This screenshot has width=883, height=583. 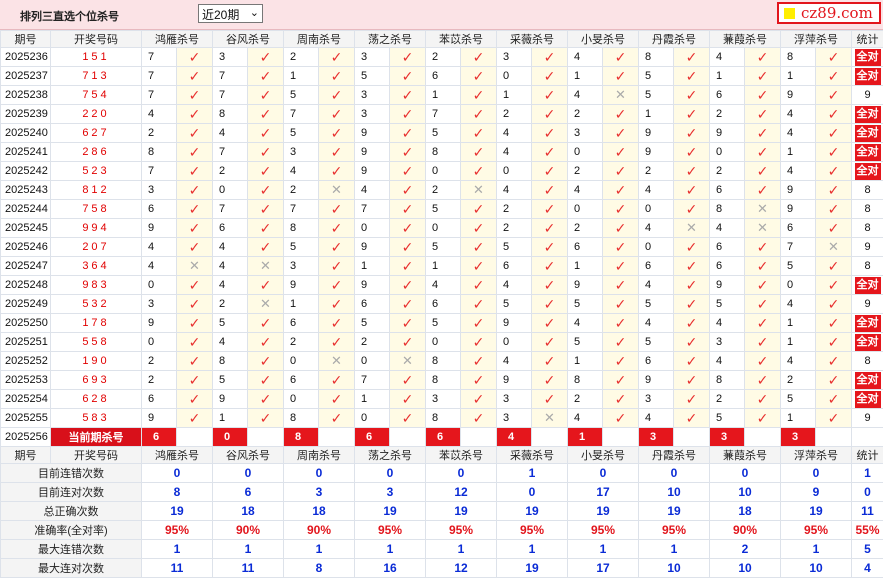 I want to click on draw-number: 583, so click(x=96, y=418).